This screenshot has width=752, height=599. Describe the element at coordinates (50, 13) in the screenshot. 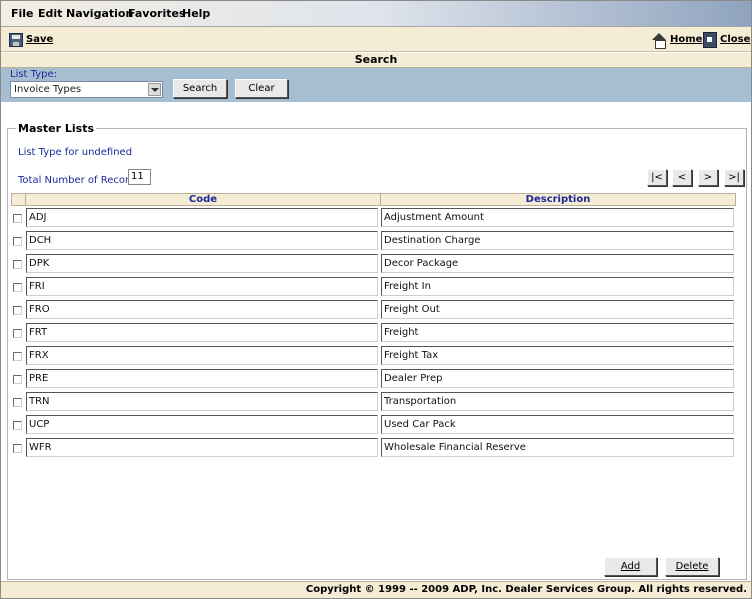

I see `menu-edit: Edit` at that location.